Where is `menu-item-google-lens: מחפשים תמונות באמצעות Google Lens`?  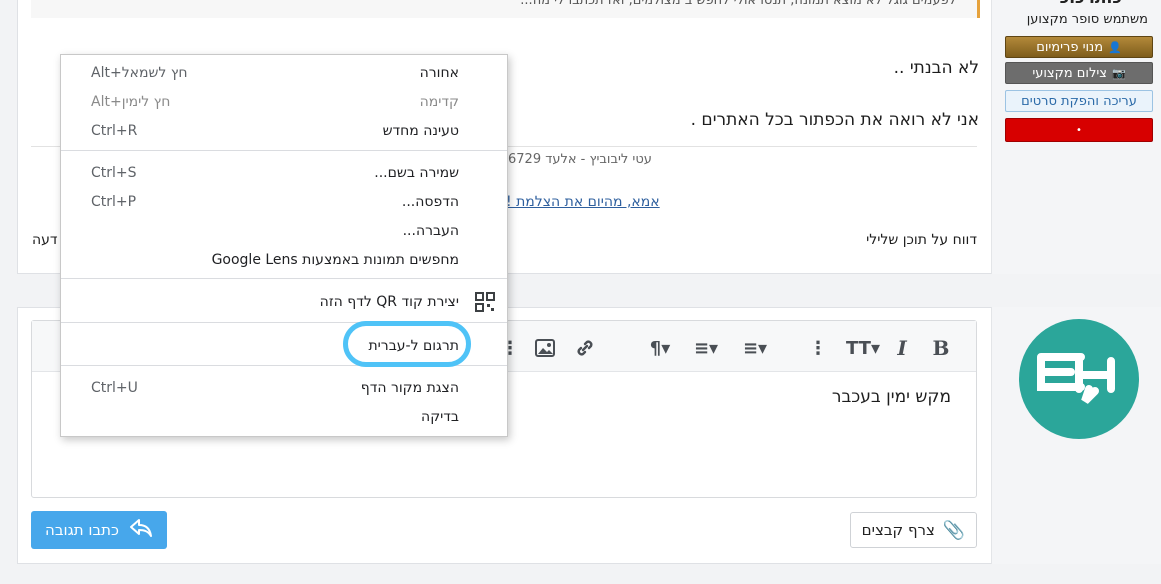
menu-item-google-lens: מחפשים תמונות באמצעות Google Lens is located at coordinates (284, 260).